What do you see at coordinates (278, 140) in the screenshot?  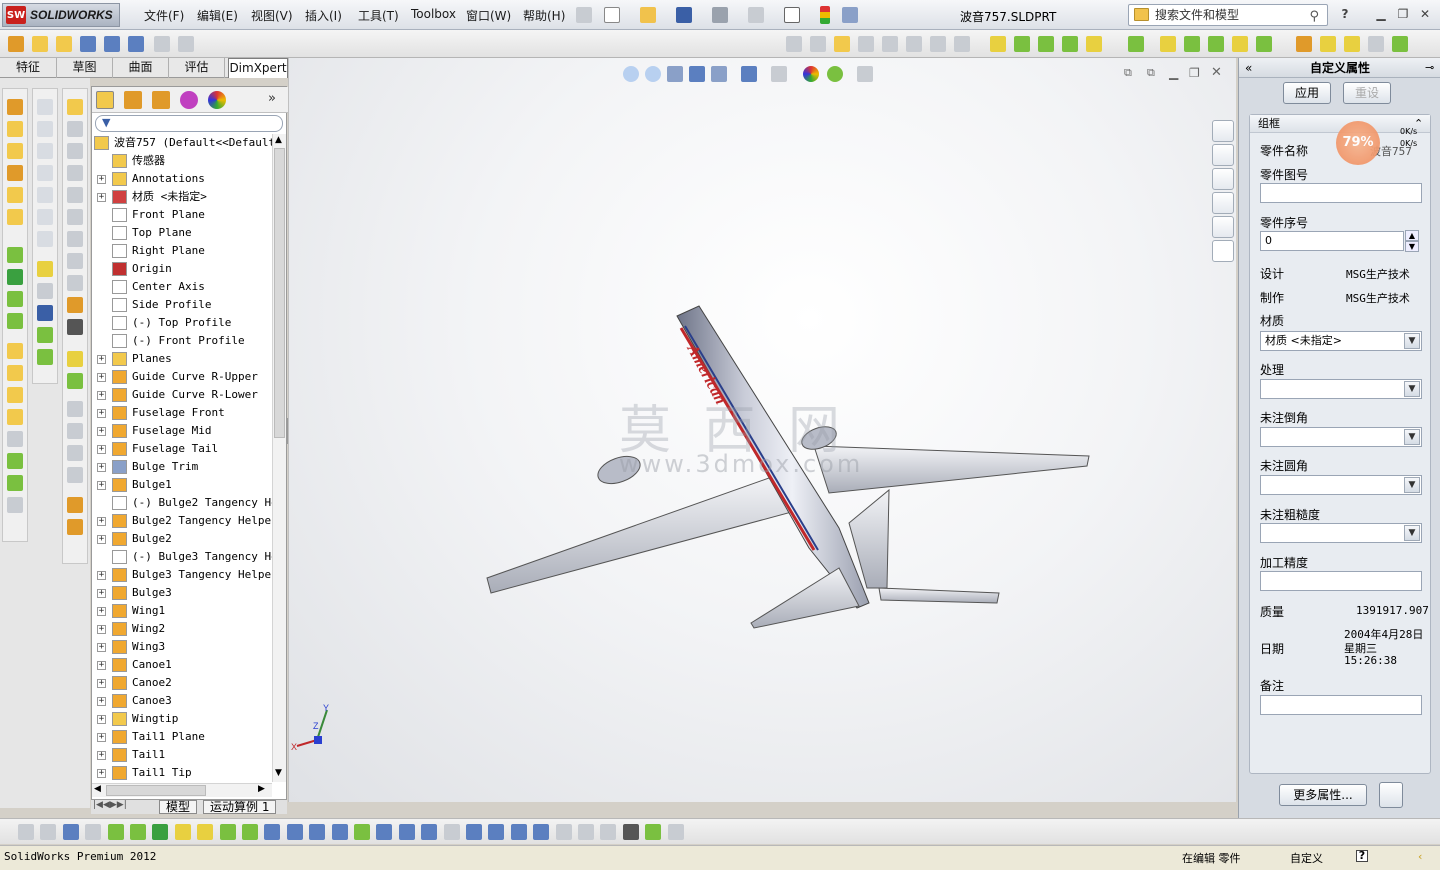 I see `scroll-up-icon: ▲` at bounding box center [278, 140].